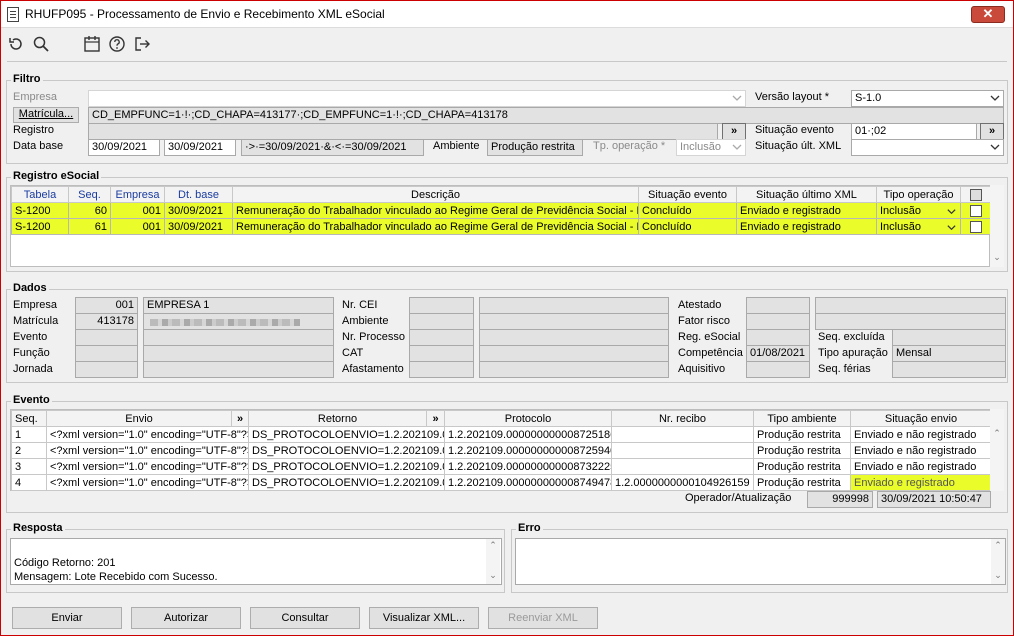 The height and width of the screenshot is (636, 1014). I want to click on col-situacao-envio: Situação envio, so click(921, 418).